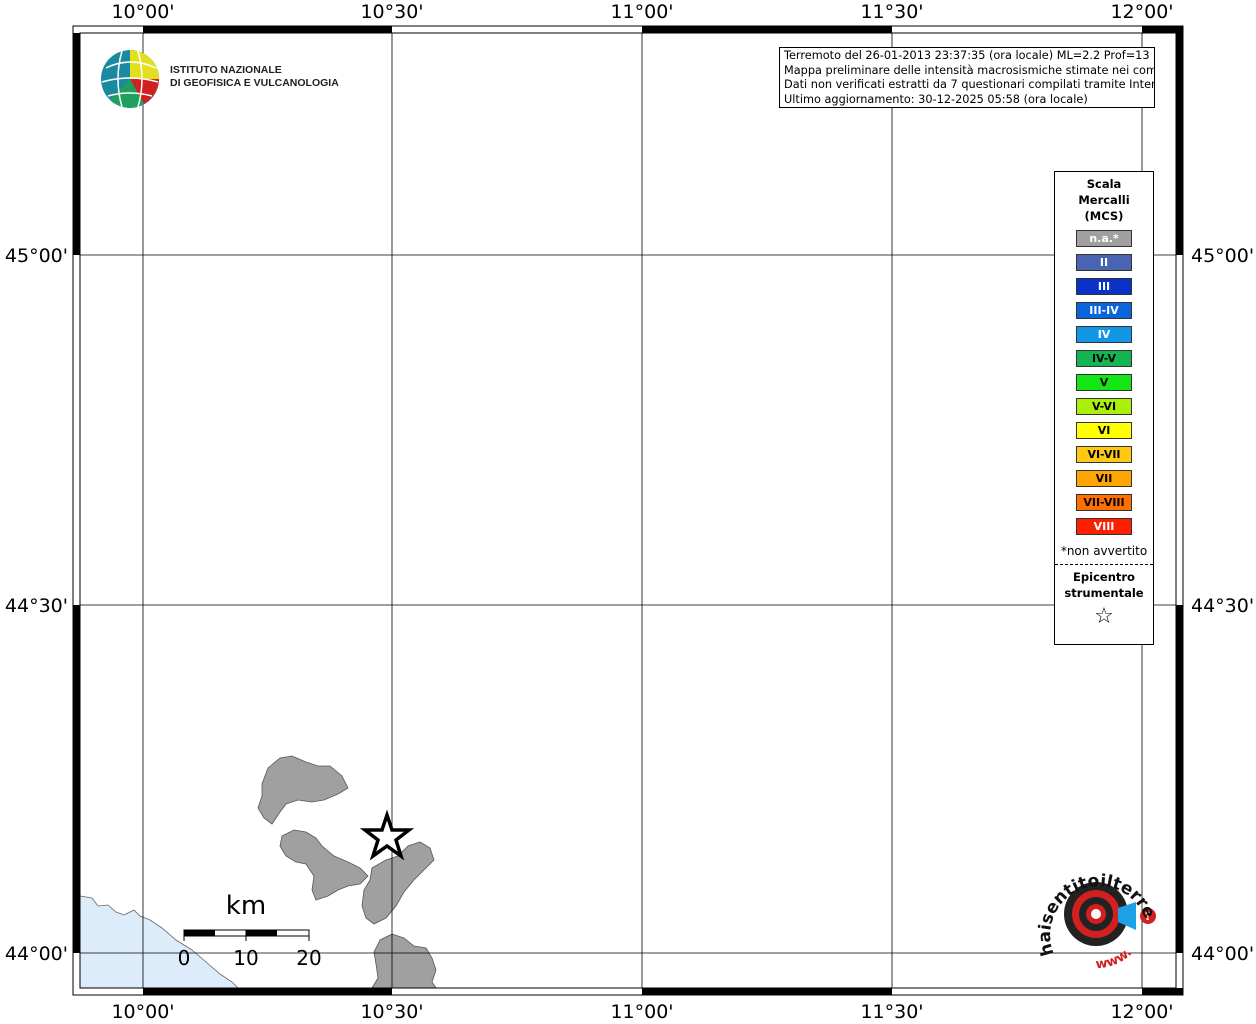 Image resolution: width=1256 pixels, height=1024 pixels. Describe the element at coordinates (226, 70) in the screenshot. I see `logo-line: ISTITUTO NAZIONALE` at that location.